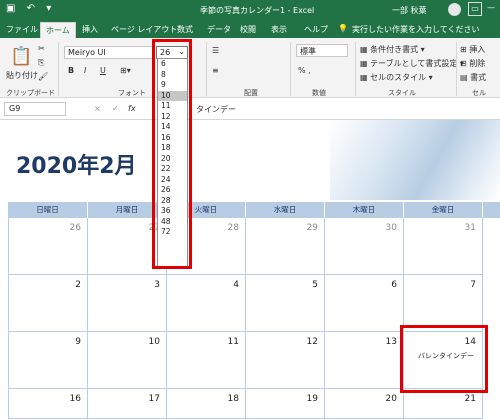 Image resolution: width=500 pixels, height=419 pixels. I want to click on day-cell: 13, so click(364, 360).